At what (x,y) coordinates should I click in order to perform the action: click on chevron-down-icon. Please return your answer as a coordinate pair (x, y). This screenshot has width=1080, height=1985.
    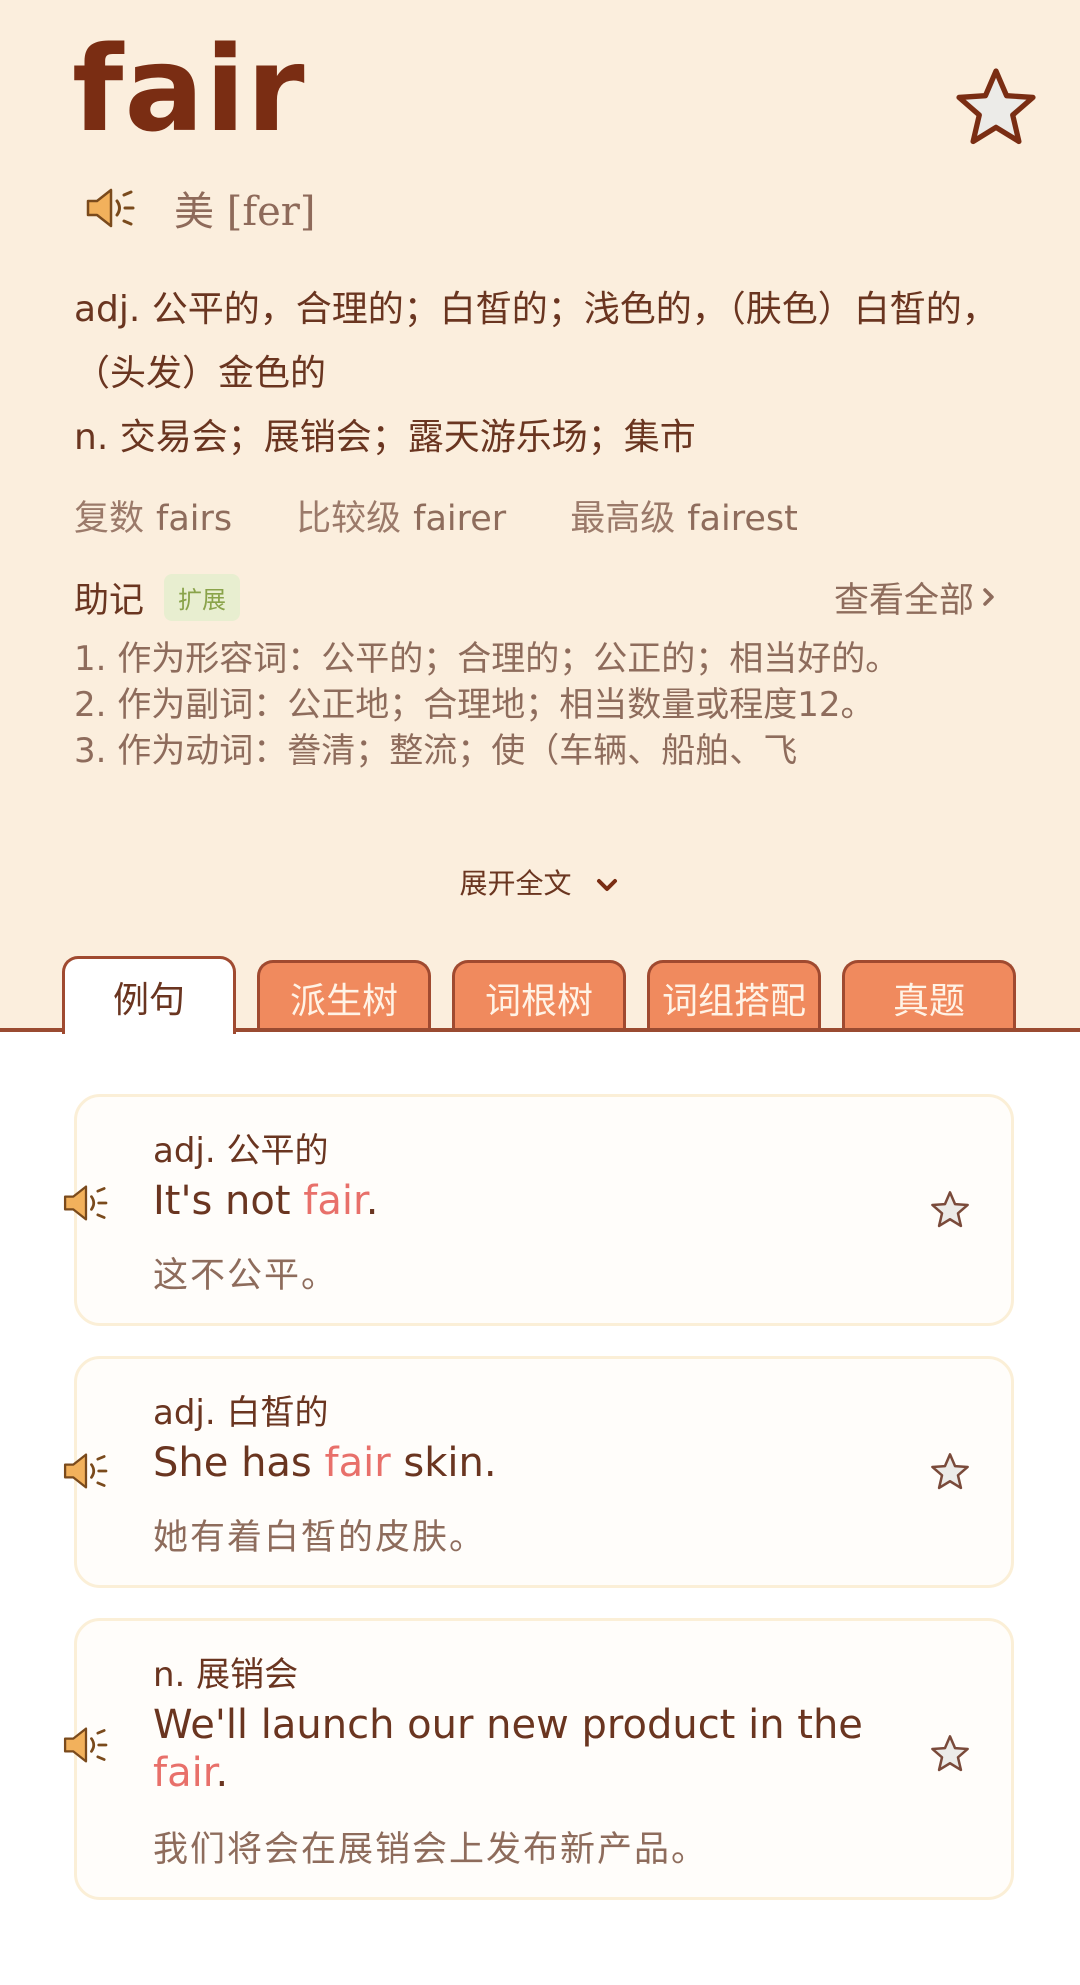
    Looking at the image, I should click on (607, 885).